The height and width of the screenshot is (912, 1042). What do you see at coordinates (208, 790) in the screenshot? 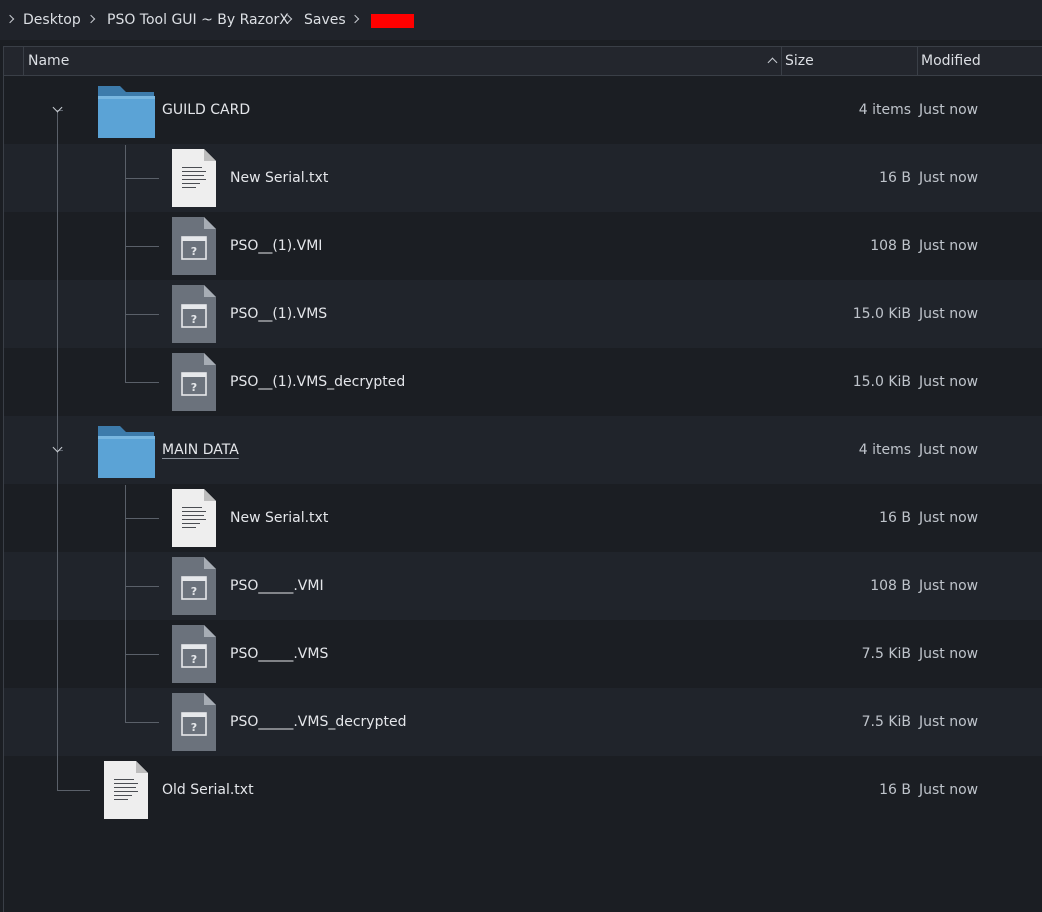
I see `file-name: Old Serial.txt` at bounding box center [208, 790].